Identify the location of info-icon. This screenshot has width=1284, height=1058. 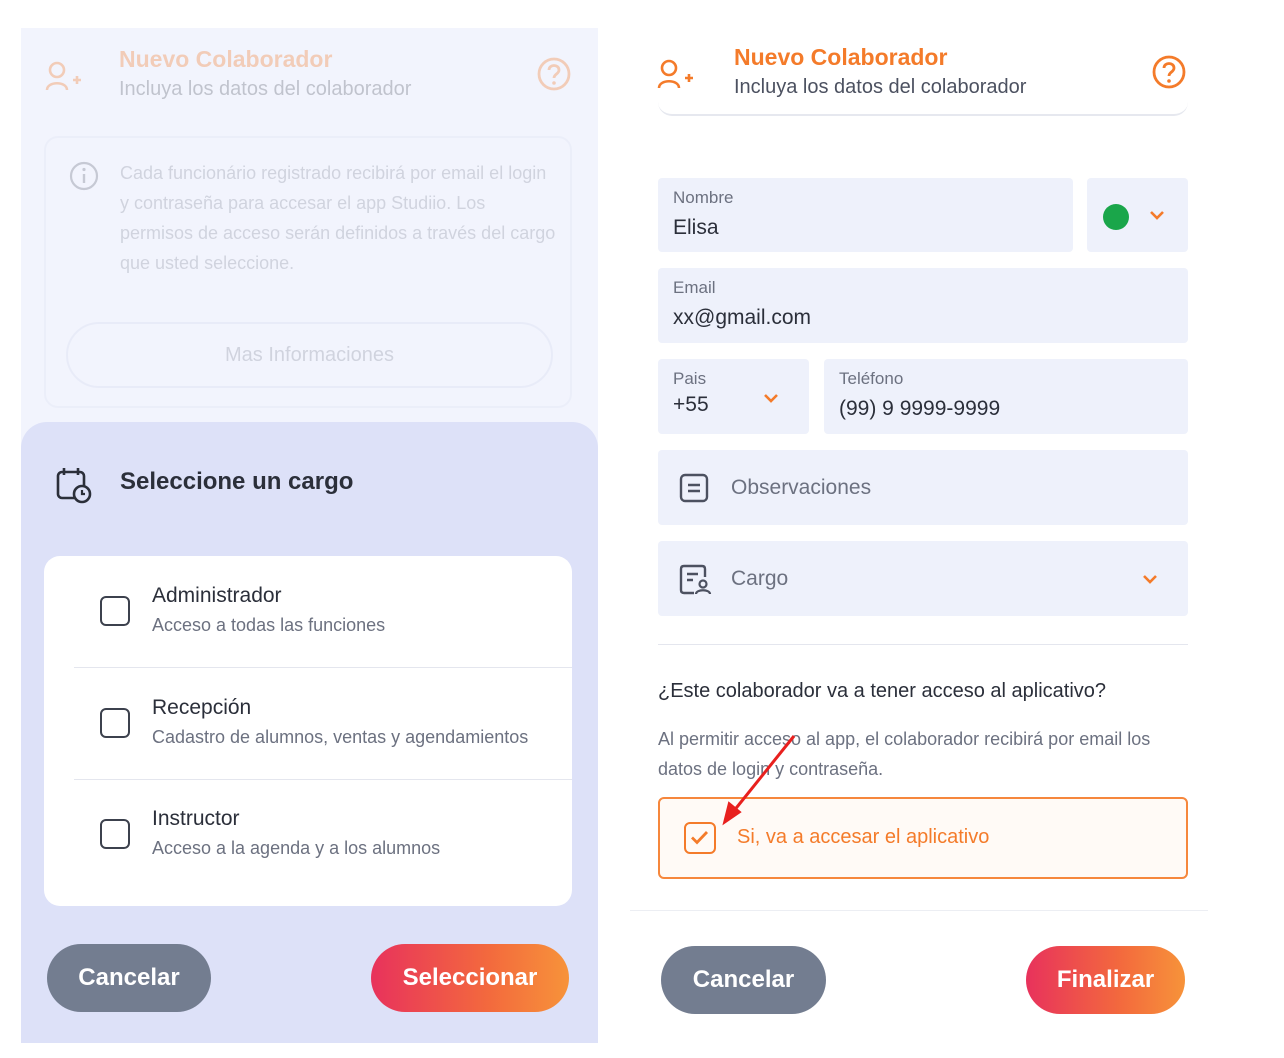
(84, 178).